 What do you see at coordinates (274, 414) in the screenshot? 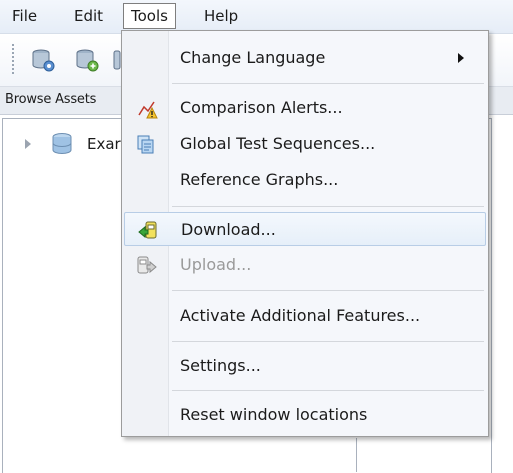
I see `menu-item-label: Reset window locations` at bounding box center [274, 414].